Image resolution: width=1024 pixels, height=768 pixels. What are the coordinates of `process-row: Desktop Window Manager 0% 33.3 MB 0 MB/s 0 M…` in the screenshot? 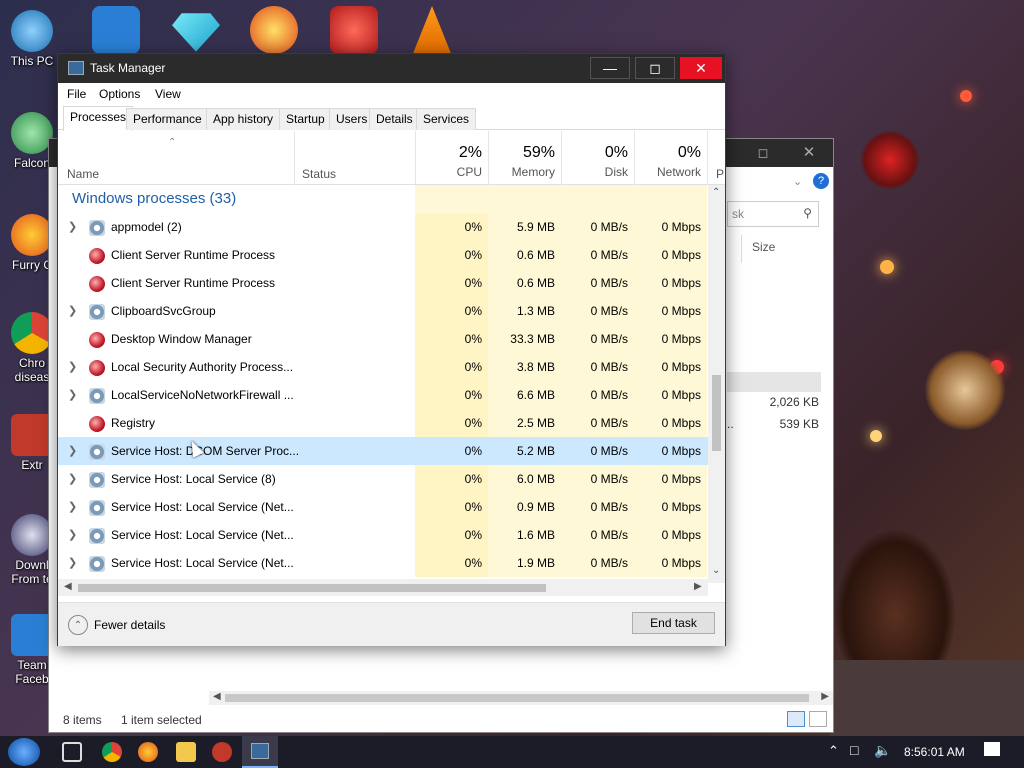 It's located at (383, 339).